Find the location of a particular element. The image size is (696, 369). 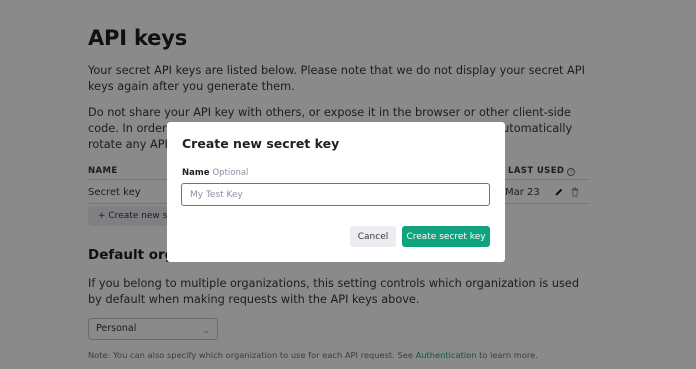

key-name-input is located at coordinates (335, 194).